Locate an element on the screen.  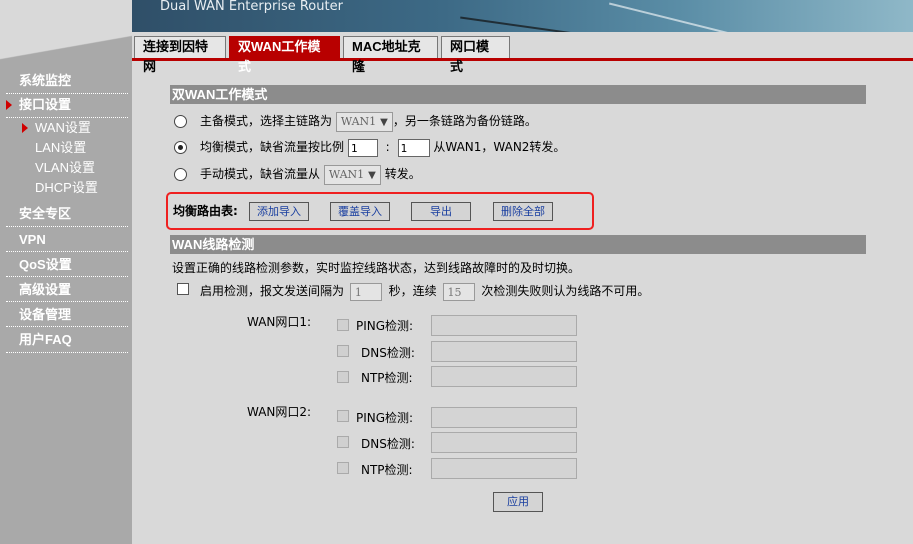
sidebar-item-advanced: 高级设置 is located at coordinates (67, 289).